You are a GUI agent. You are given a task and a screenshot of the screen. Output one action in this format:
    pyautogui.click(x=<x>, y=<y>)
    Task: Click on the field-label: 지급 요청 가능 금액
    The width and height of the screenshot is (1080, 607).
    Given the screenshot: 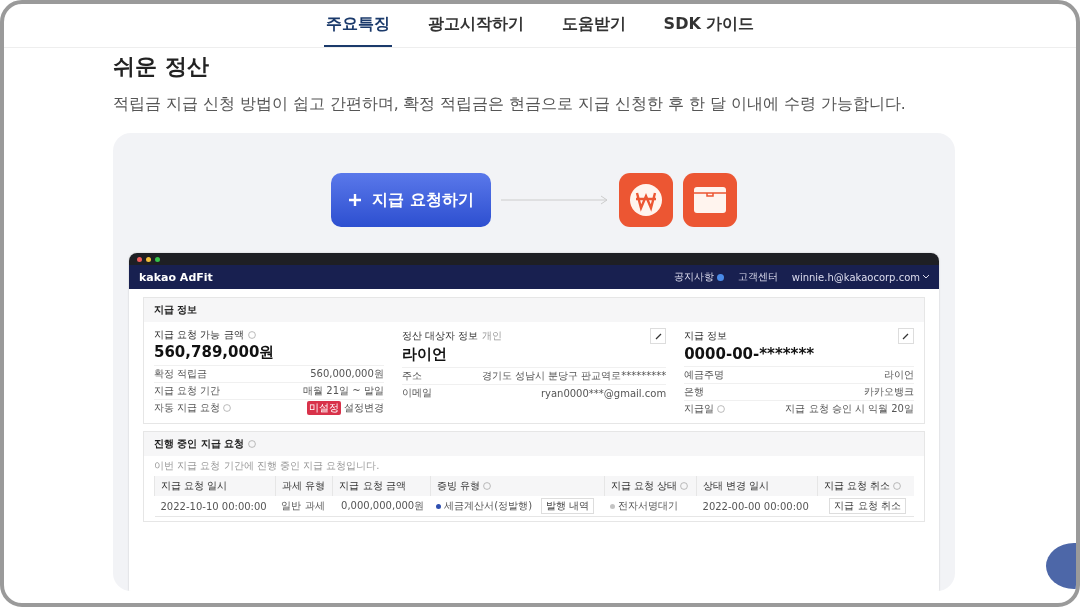 What is the action you would take?
    pyautogui.click(x=199, y=335)
    